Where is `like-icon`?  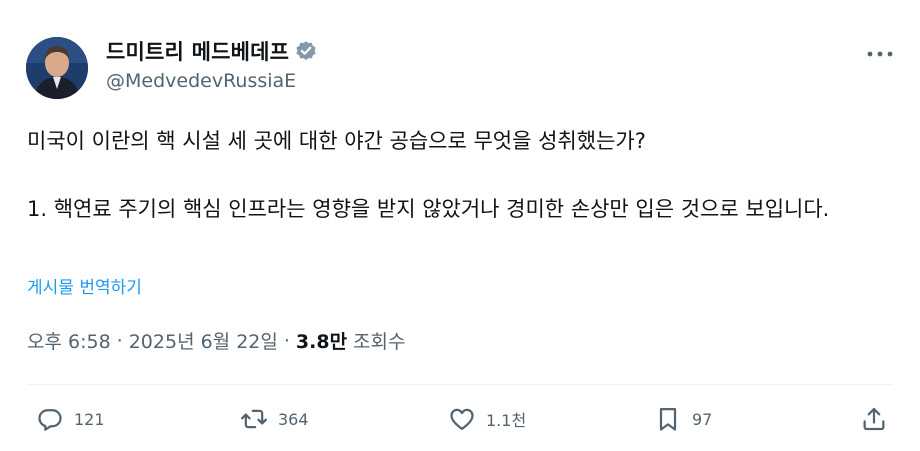
like-icon is located at coordinates (462, 419).